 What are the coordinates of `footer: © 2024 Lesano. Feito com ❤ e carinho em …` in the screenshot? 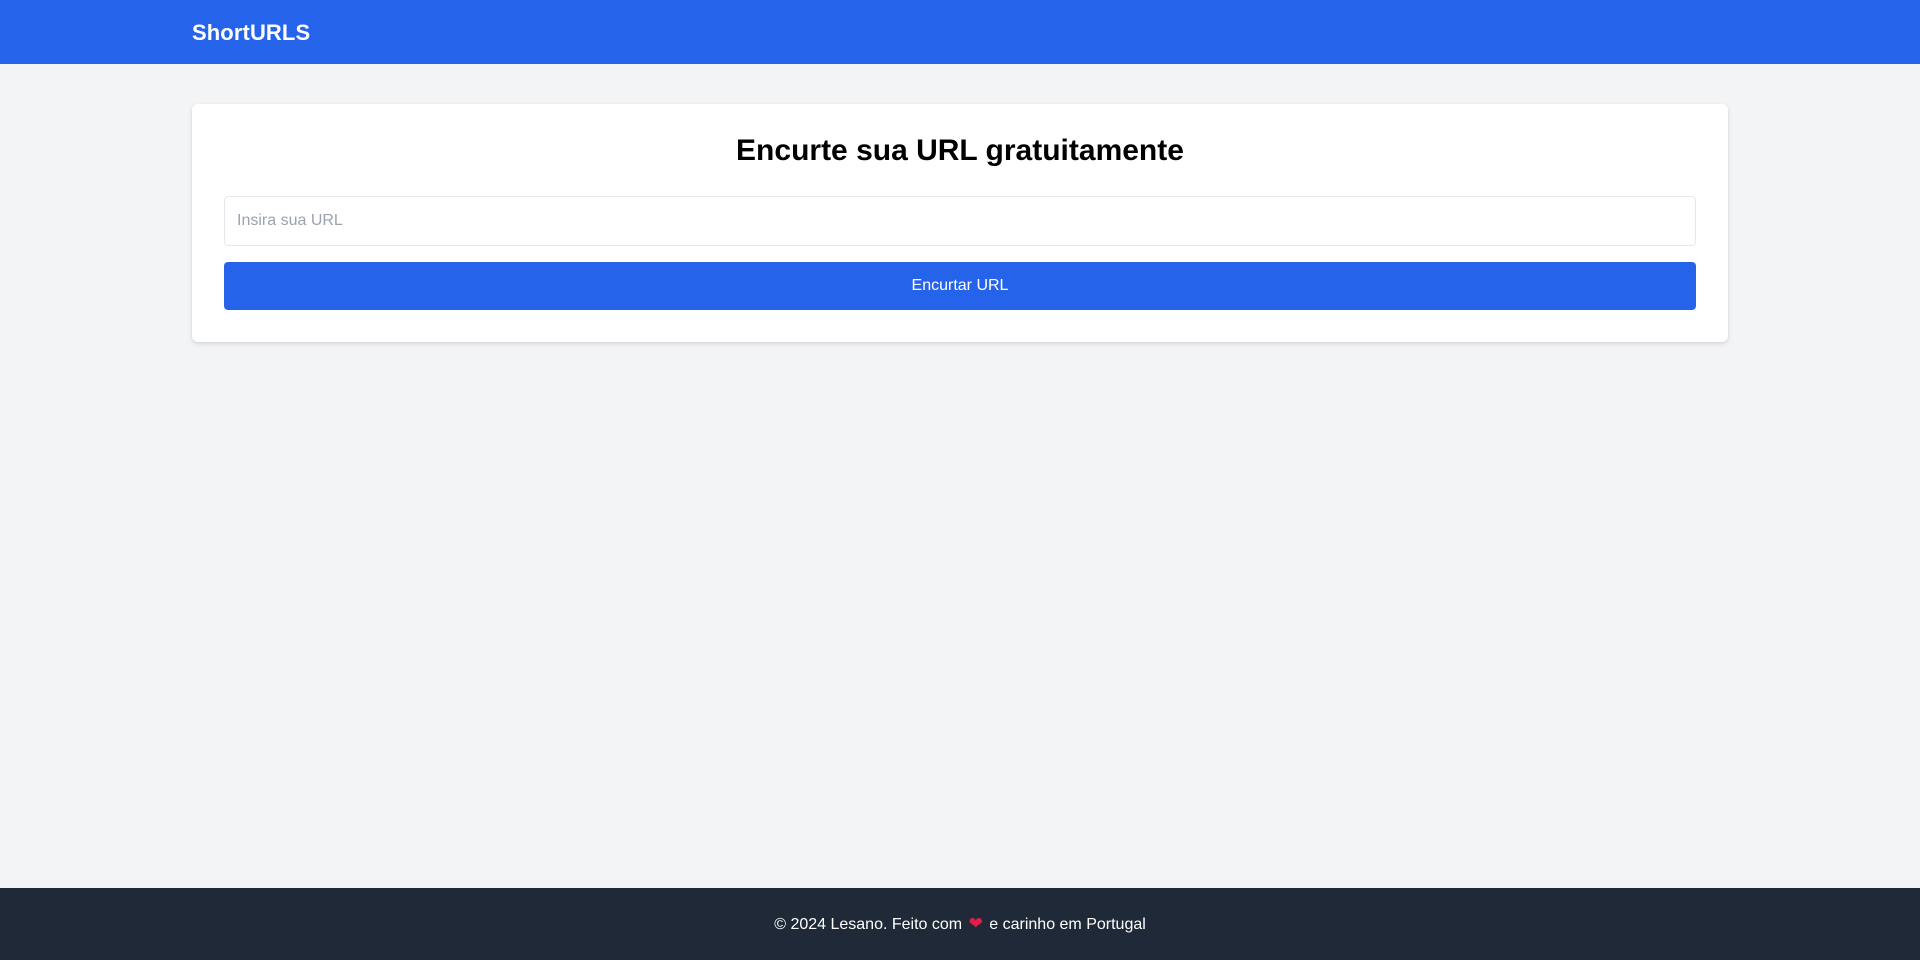 It's located at (960, 924).